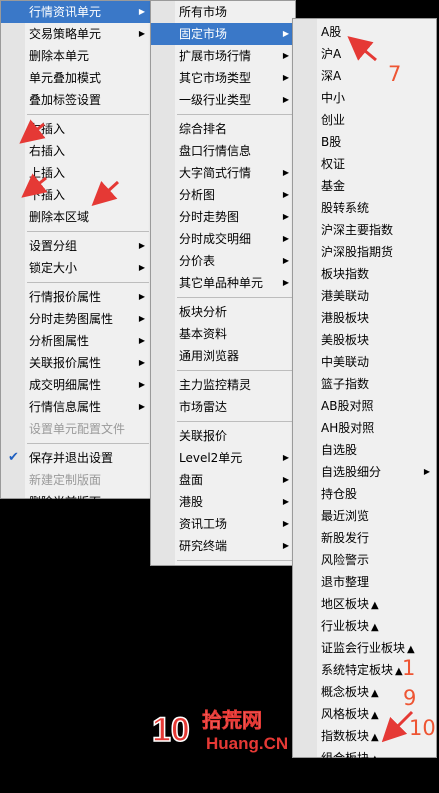  What do you see at coordinates (232, 720) in the screenshot?
I see `svg-text: 拾荒网` at bounding box center [232, 720].